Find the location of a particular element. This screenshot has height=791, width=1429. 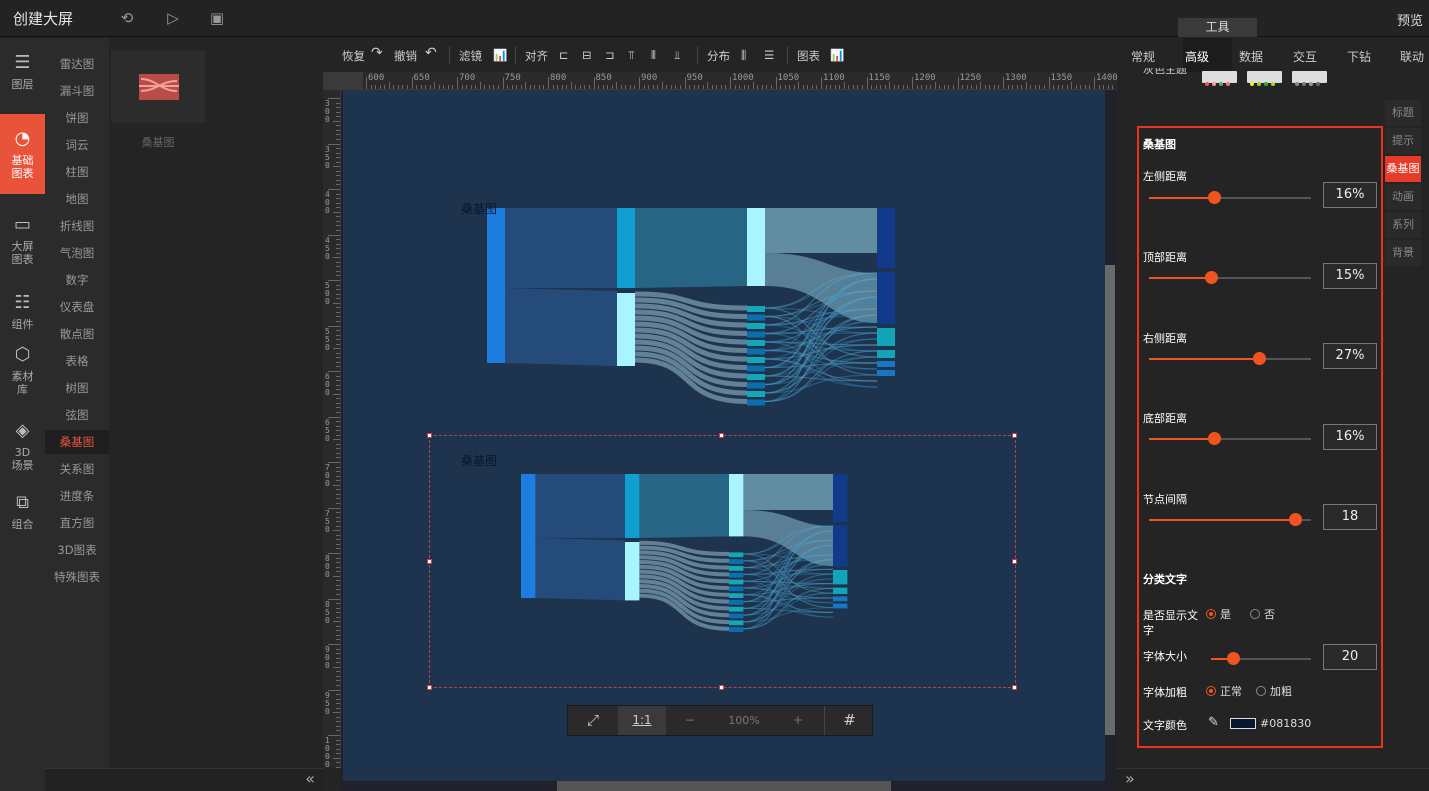

selection-box is located at coordinates (722, 561).